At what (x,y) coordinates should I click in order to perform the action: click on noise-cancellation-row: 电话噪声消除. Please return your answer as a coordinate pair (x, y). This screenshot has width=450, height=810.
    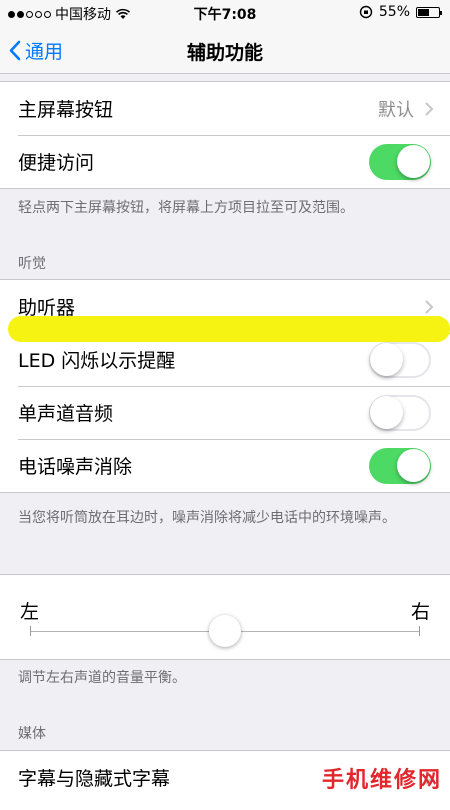
    Looking at the image, I should click on (225, 465).